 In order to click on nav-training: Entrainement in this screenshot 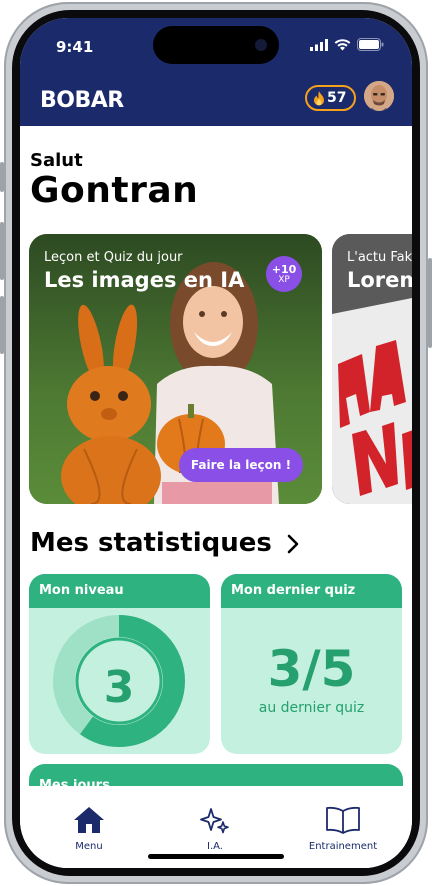, I will do `click(343, 829)`.